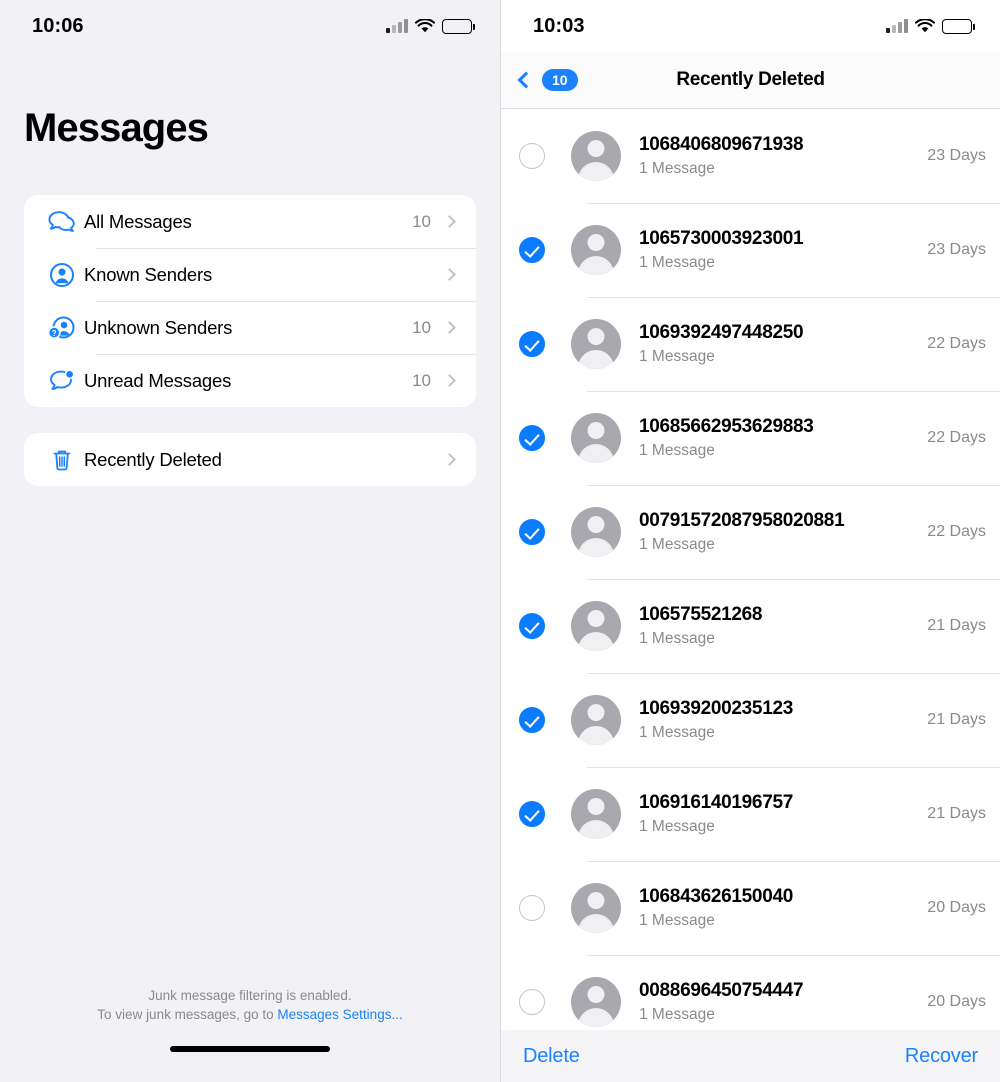 This screenshot has width=1000, height=1082. What do you see at coordinates (721, 332) in the screenshot?
I see `row-title: 1069392497448250` at bounding box center [721, 332].